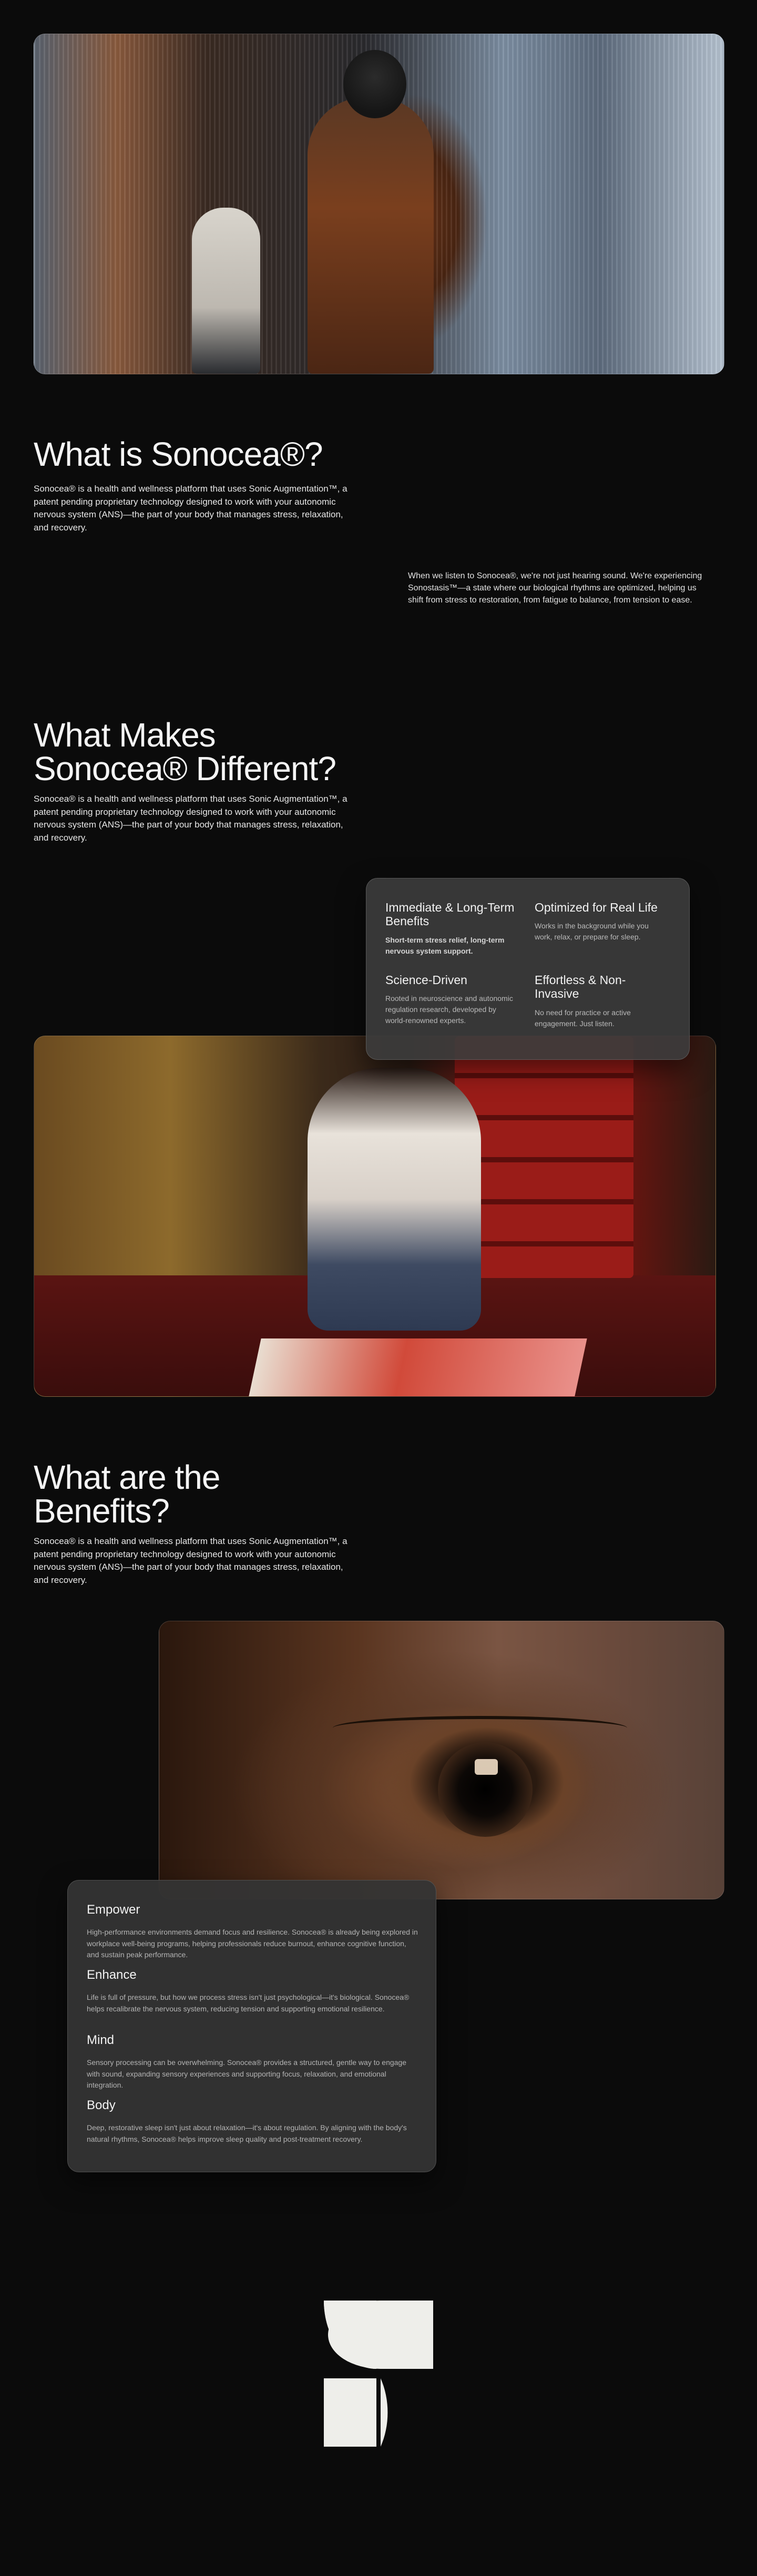  What do you see at coordinates (371, 235) in the screenshot?
I see `hero-person-figure` at bounding box center [371, 235].